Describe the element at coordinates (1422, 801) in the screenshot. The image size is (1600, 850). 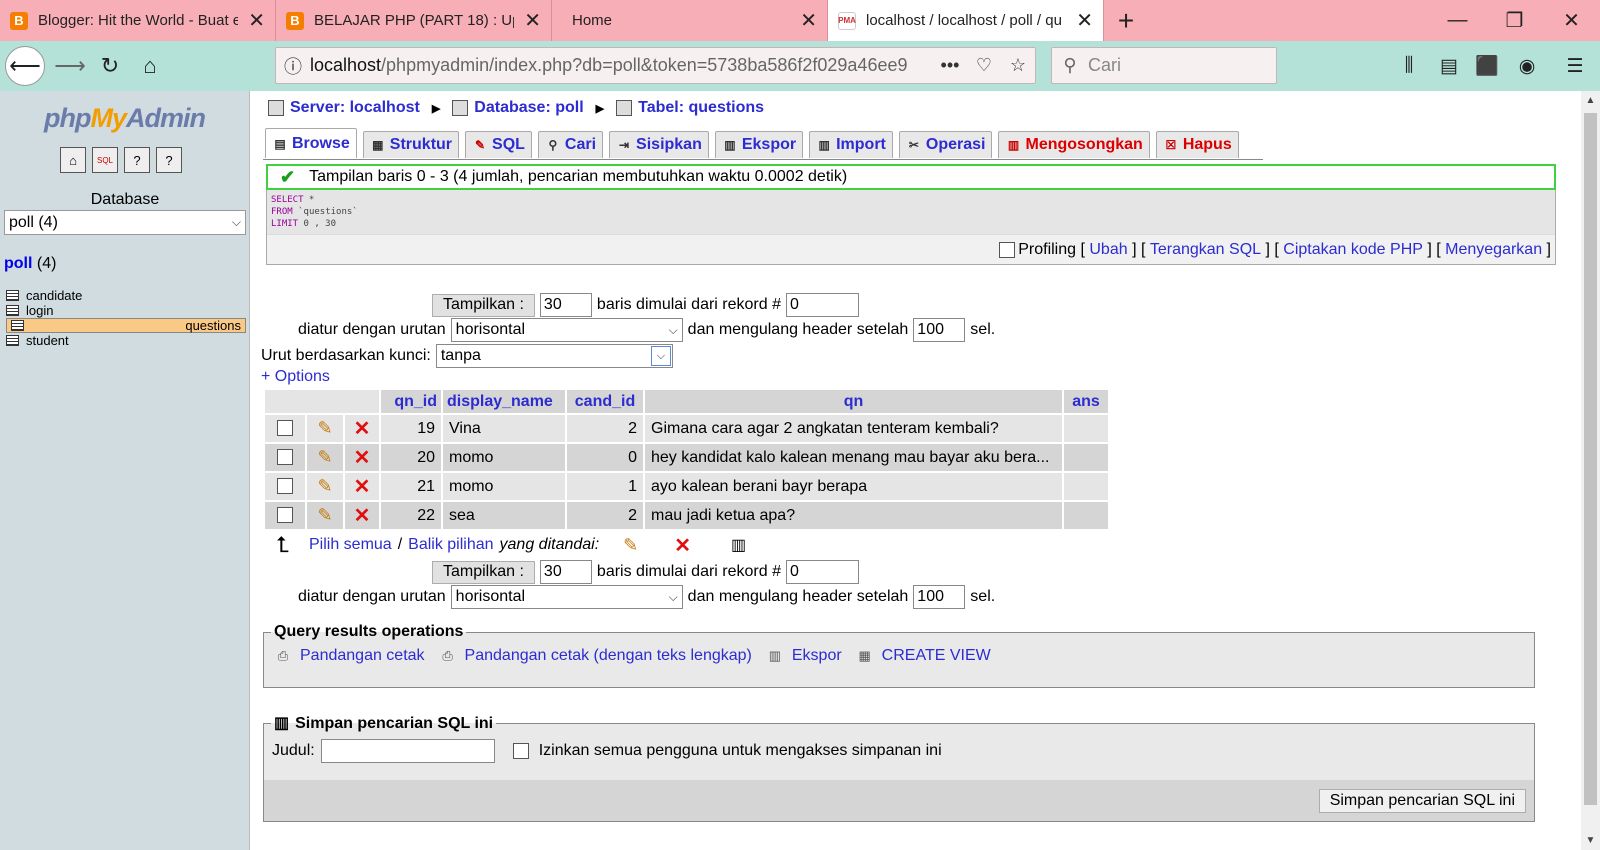
I see `save-bookmark-button: Simpan pencarian SQL ini` at that location.